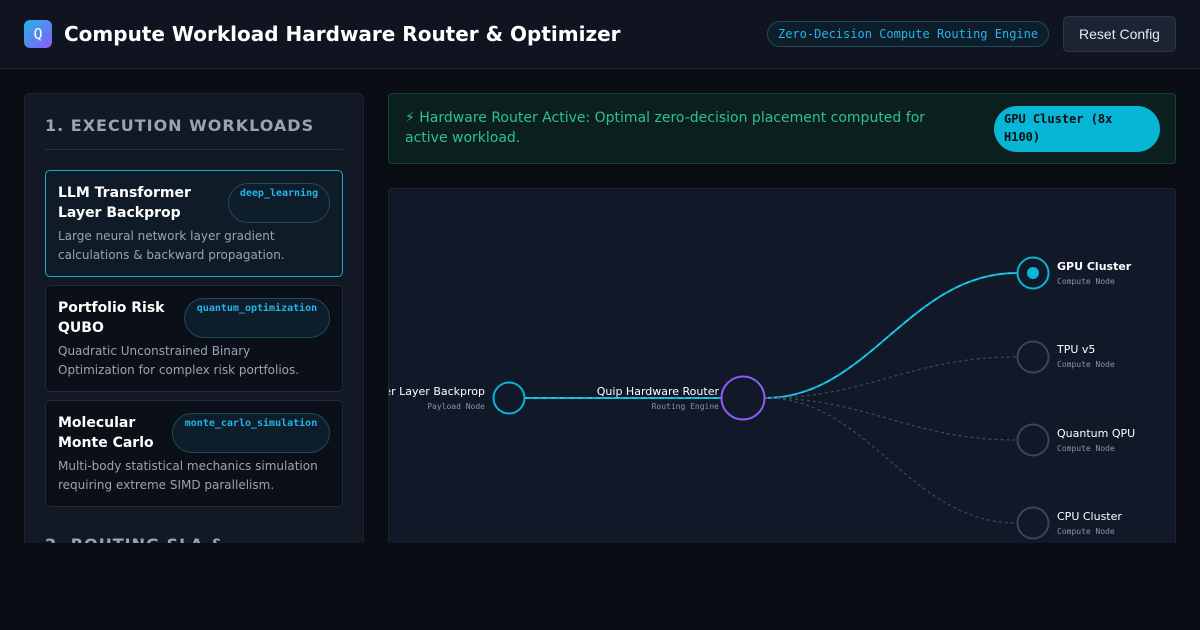 This screenshot has height=630, width=1200. I want to click on target-node-label: Quantum QPU, so click(1096, 433).